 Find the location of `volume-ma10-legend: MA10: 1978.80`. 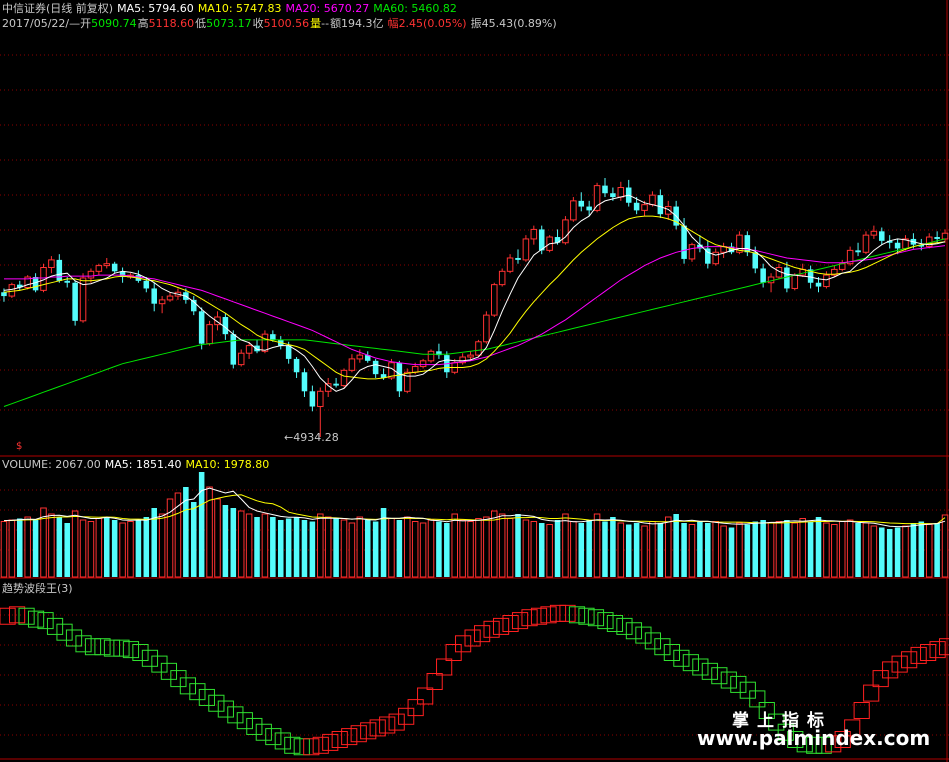

volume-ma10-legend: MA10: 1978.80 is located at coordinates (227, 464).